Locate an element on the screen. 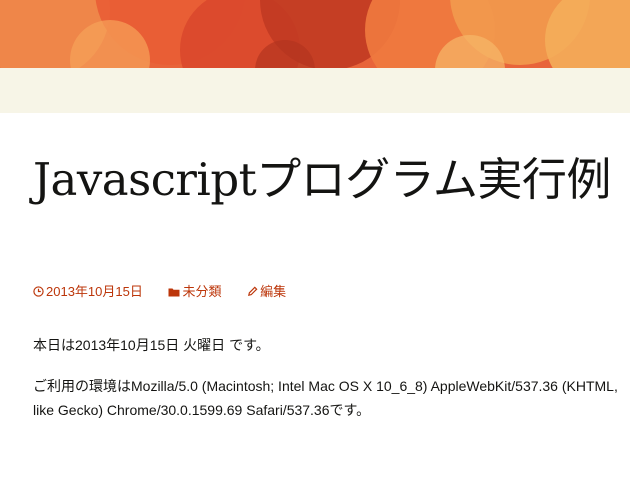 Image resolution: width=630 pixels, height=490 pixels. post-category: 未分類 is located at coordinates (202, 291).